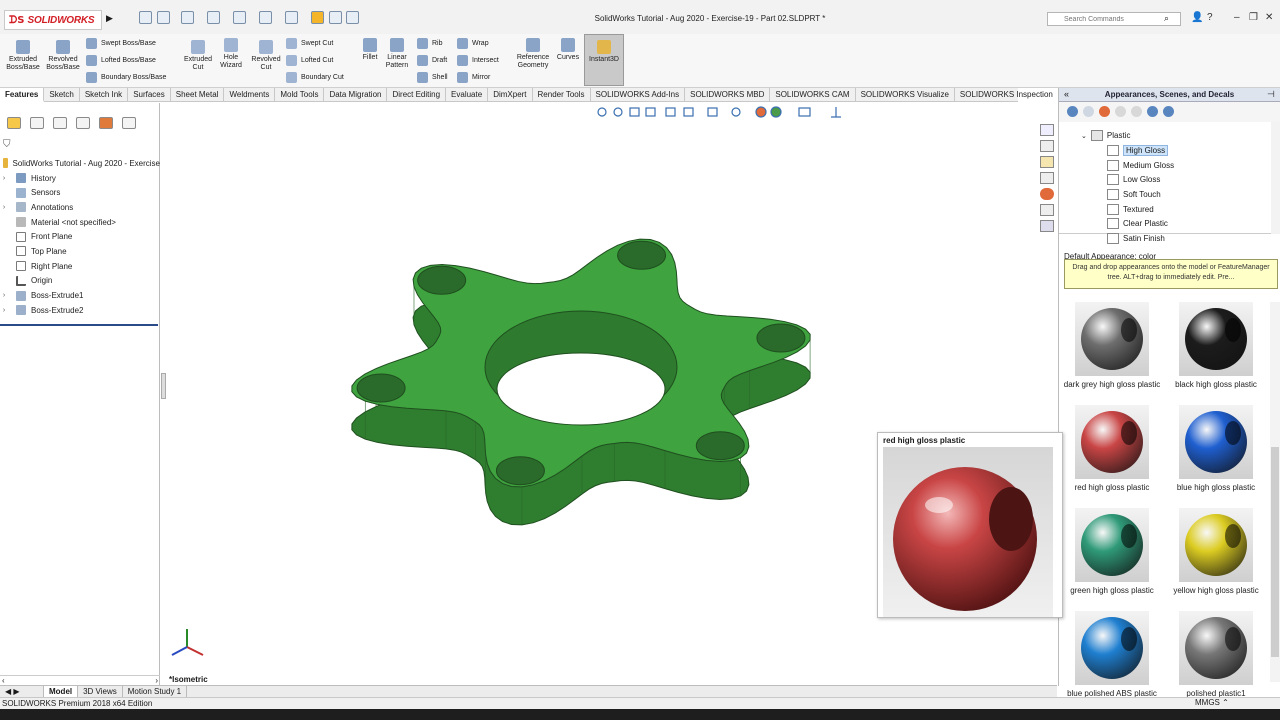 This screenshot has width=1280, height=720. Describe the element at coordinates (604, 60) in the screenshot. I see `instant3d-button: Instant3D` at that location.